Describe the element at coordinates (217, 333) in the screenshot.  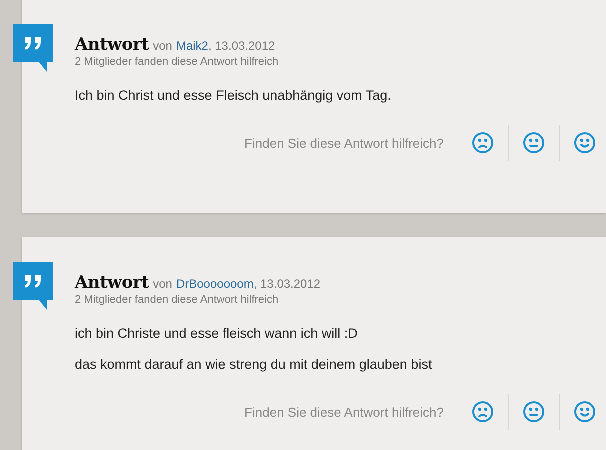
I see `answer-text: ich bin Christe und esse fleisch wann ich will :D` at that location.